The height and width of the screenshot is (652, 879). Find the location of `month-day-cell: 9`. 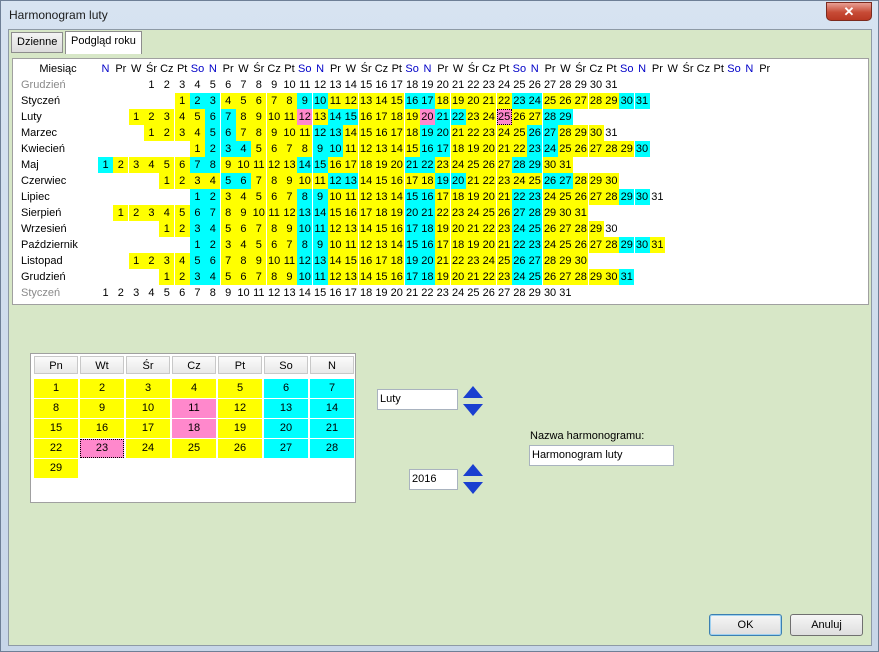

month-day-cell: 9 is located at coordinates (102, 408).